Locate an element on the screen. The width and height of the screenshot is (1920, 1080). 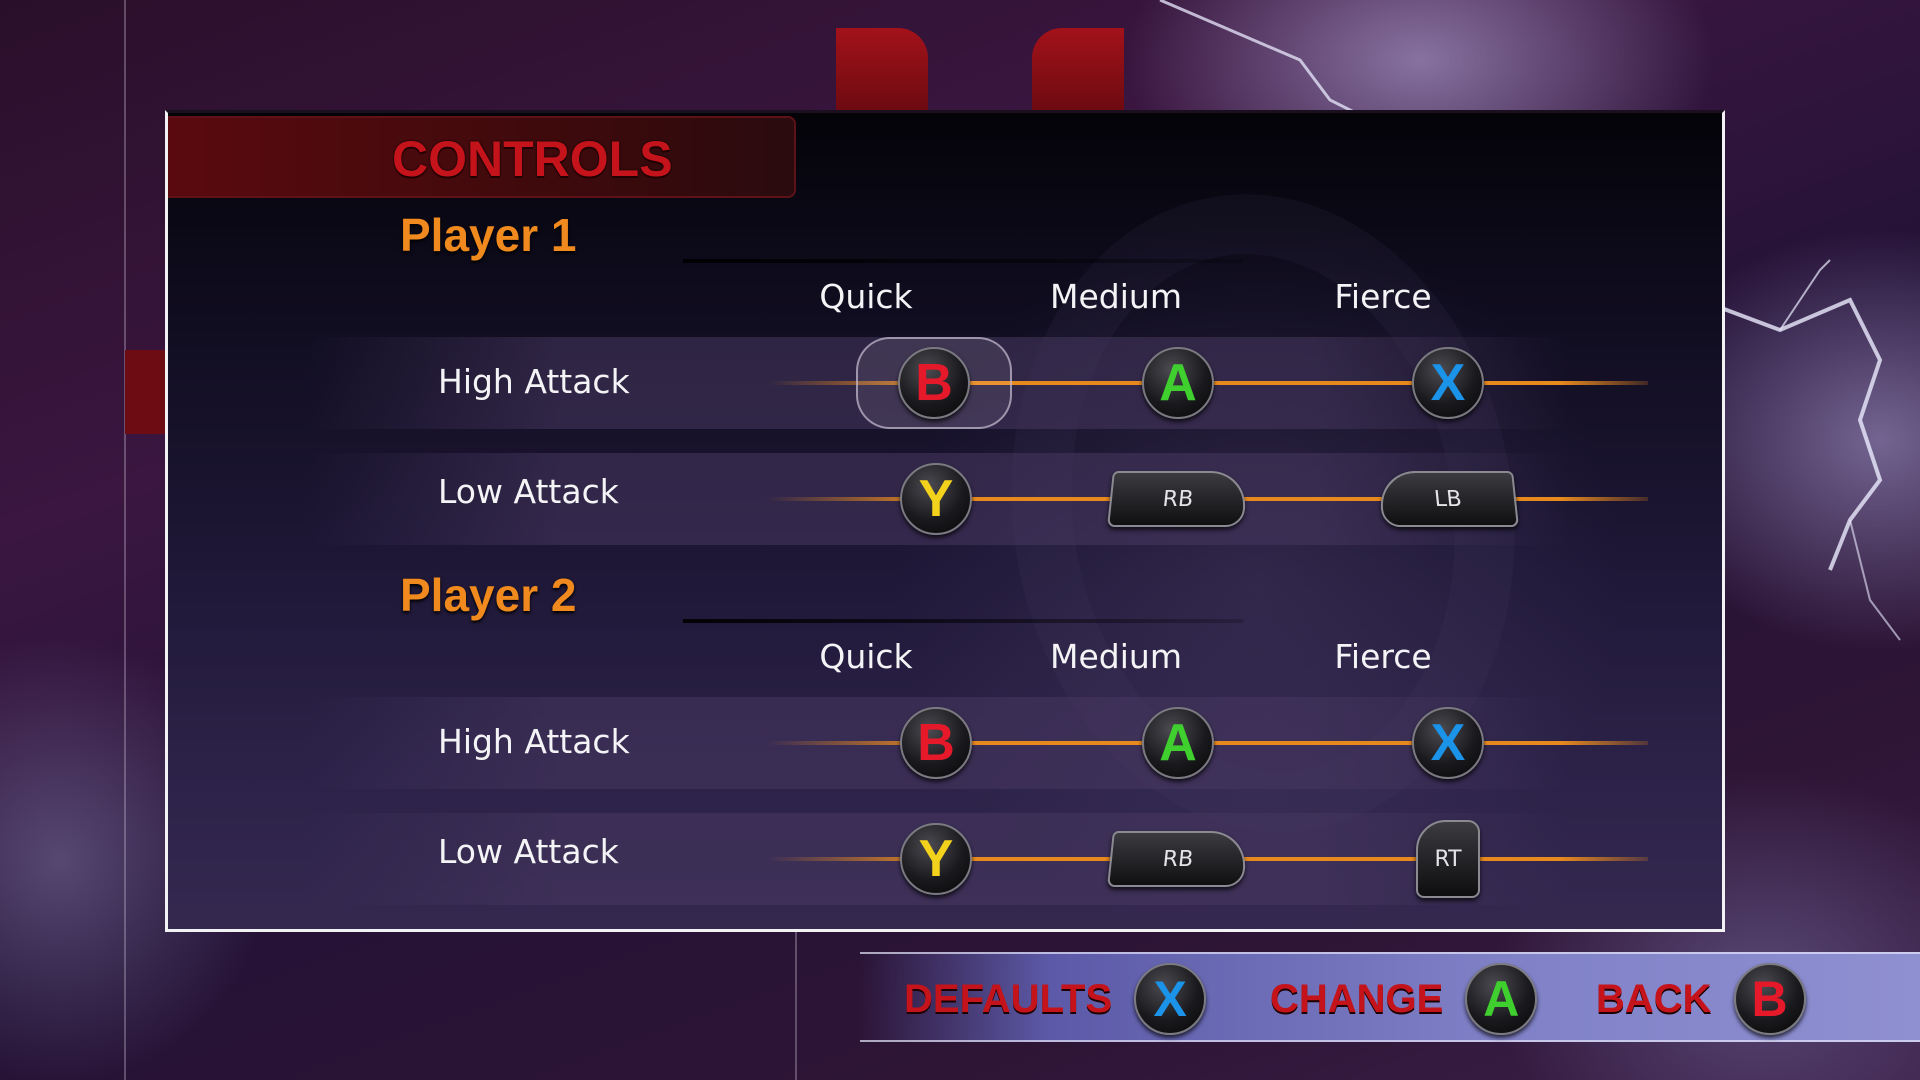
player-2-divider is located at coordinates (963, 621).